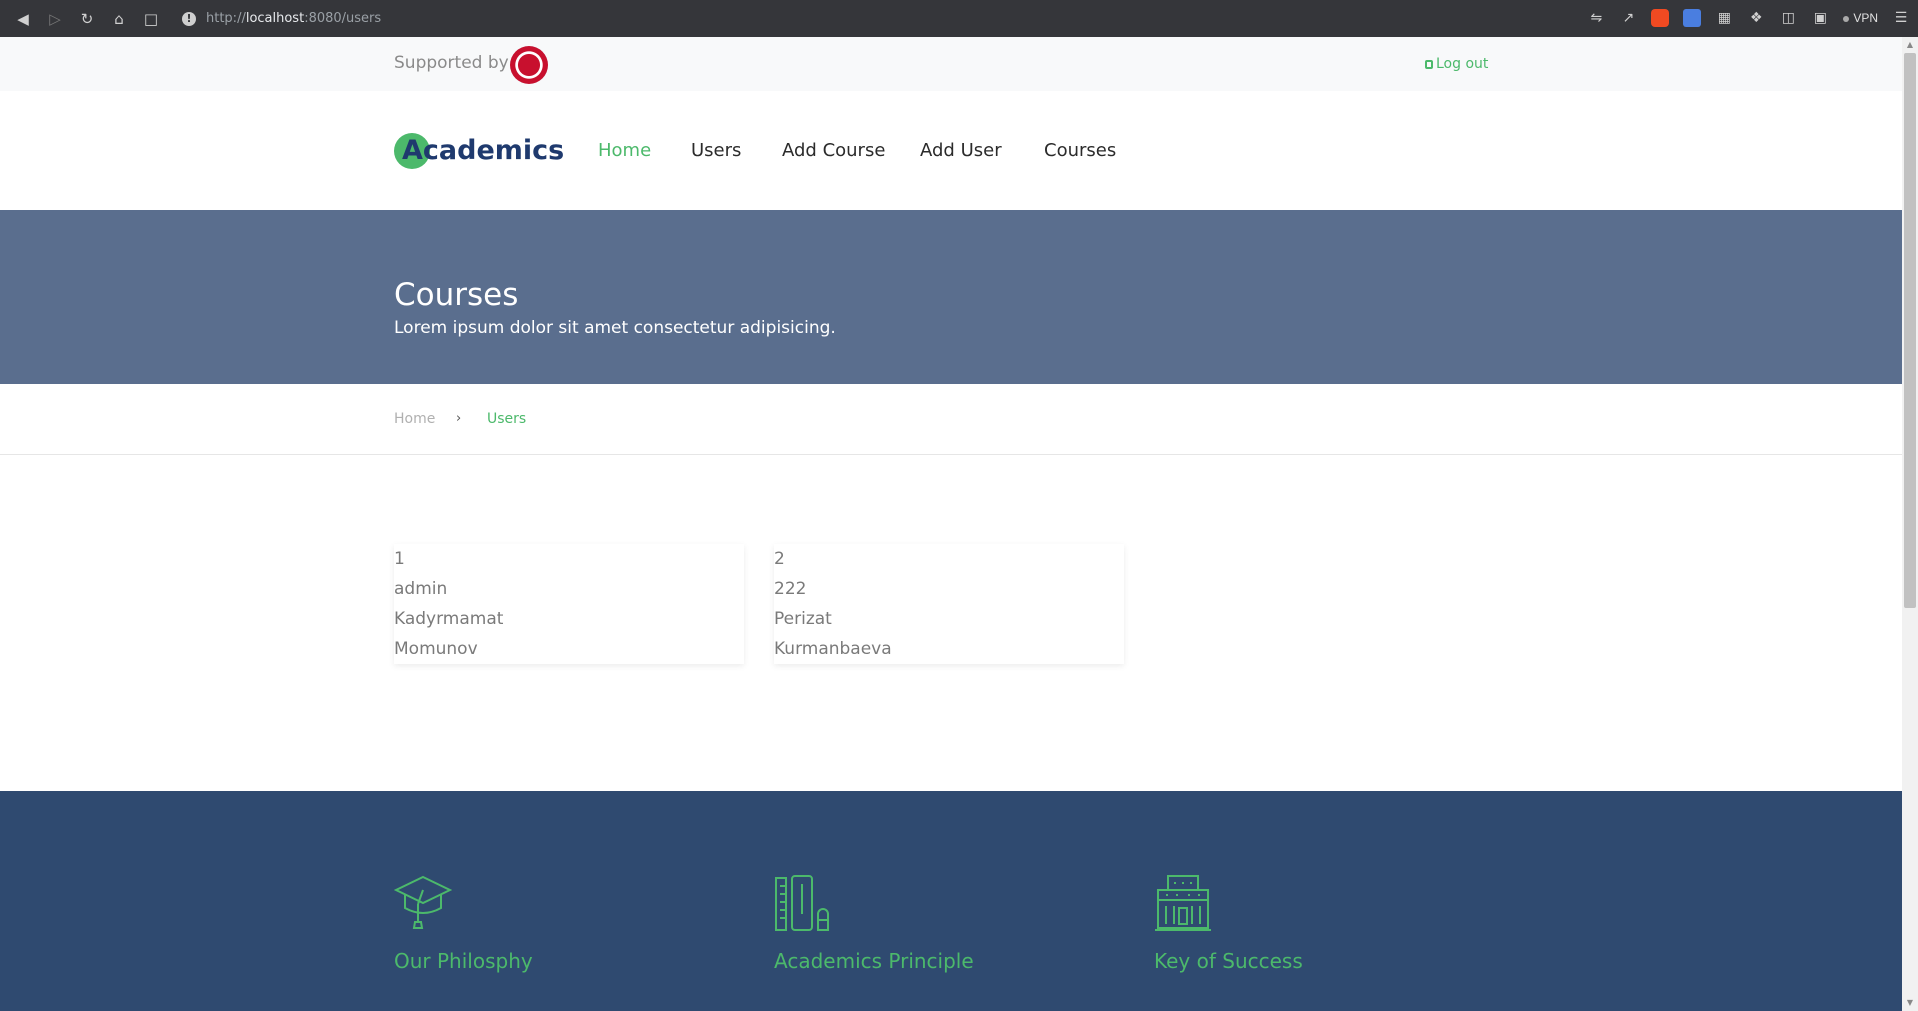  I want to click on top-strip, so click(951, 64).